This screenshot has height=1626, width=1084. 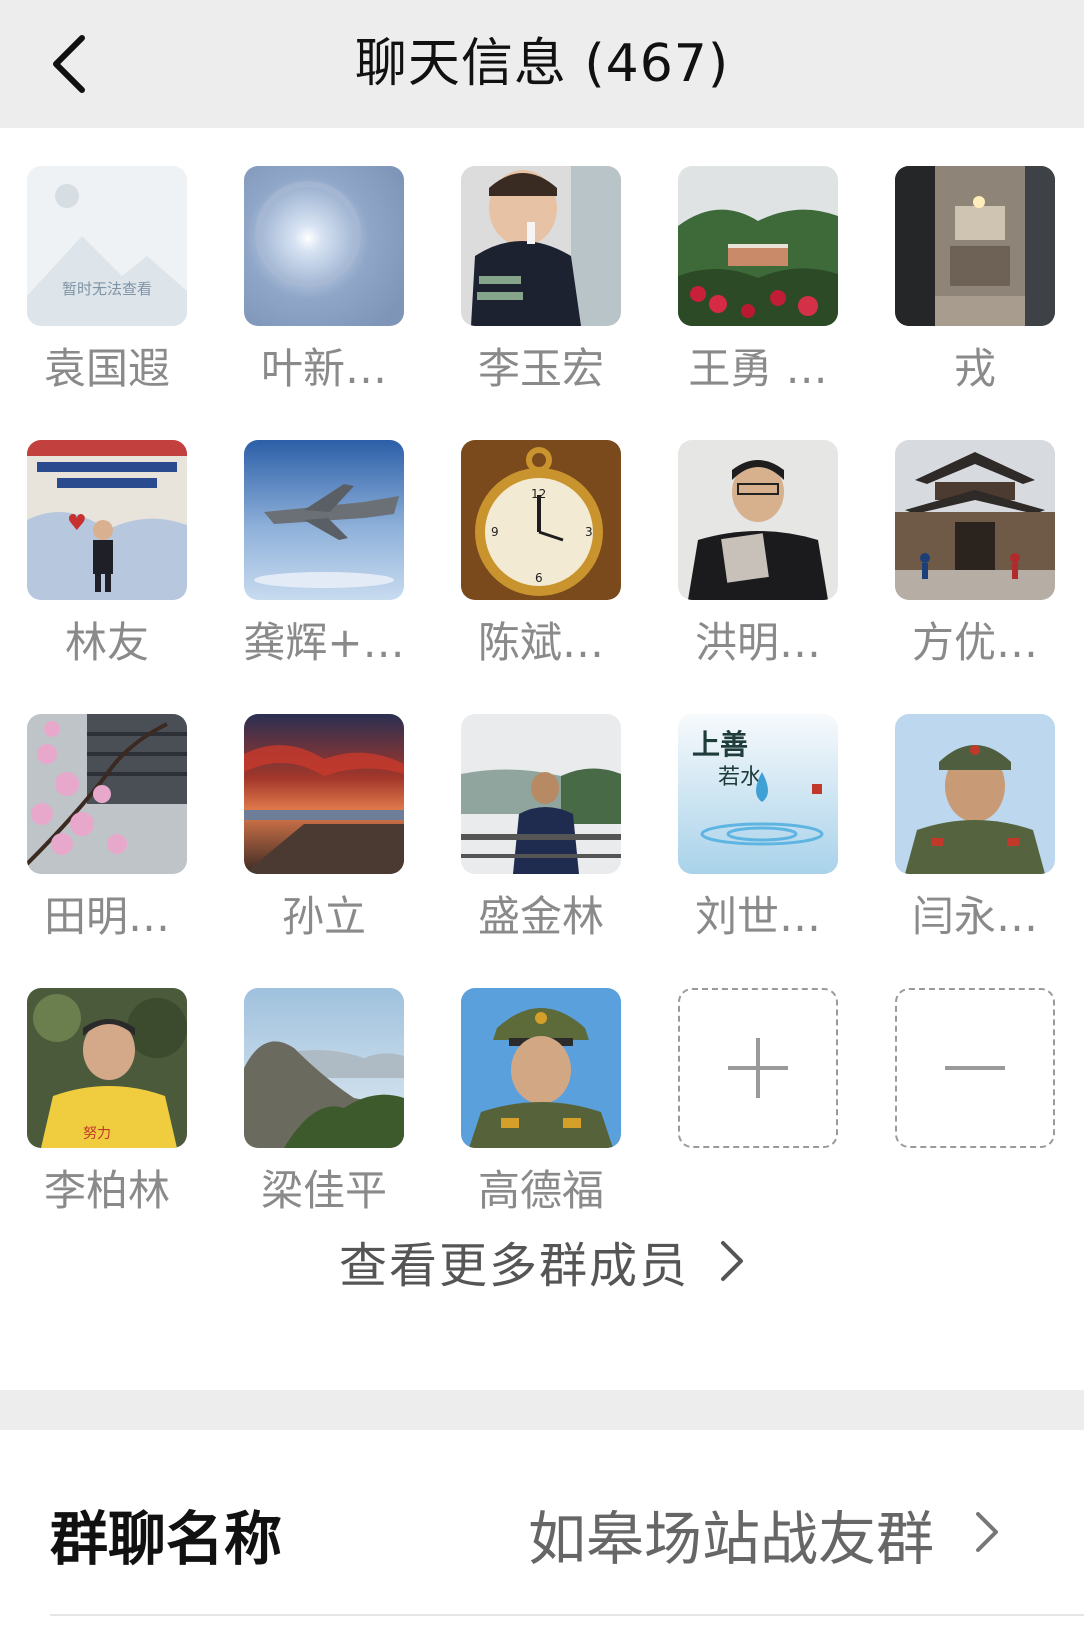 I want to click on minus-icon, so click(x=975, y=1068).